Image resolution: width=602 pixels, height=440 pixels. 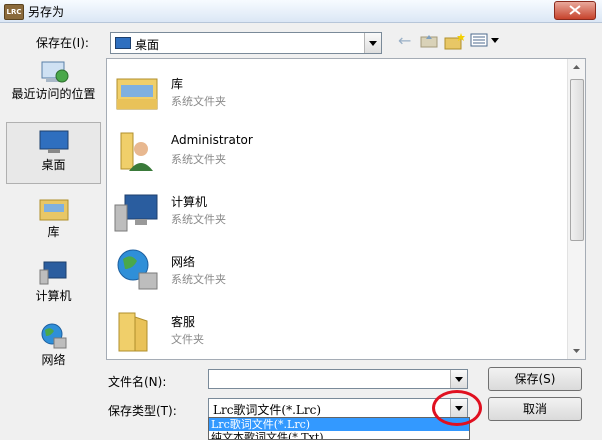 I want to click on place-label: 计算机, so click(x=53, y=296).